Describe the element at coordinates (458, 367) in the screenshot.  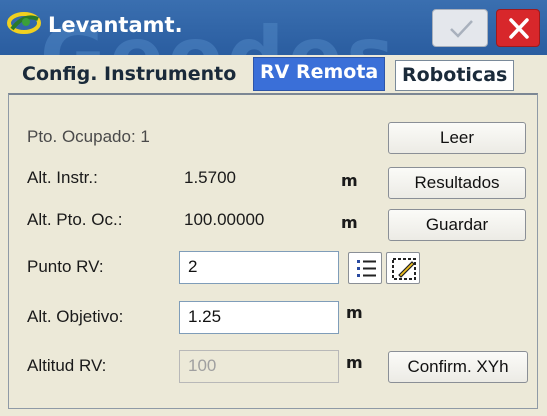
I see `confirm-xyh-button: Confirm. XYh` at that location.